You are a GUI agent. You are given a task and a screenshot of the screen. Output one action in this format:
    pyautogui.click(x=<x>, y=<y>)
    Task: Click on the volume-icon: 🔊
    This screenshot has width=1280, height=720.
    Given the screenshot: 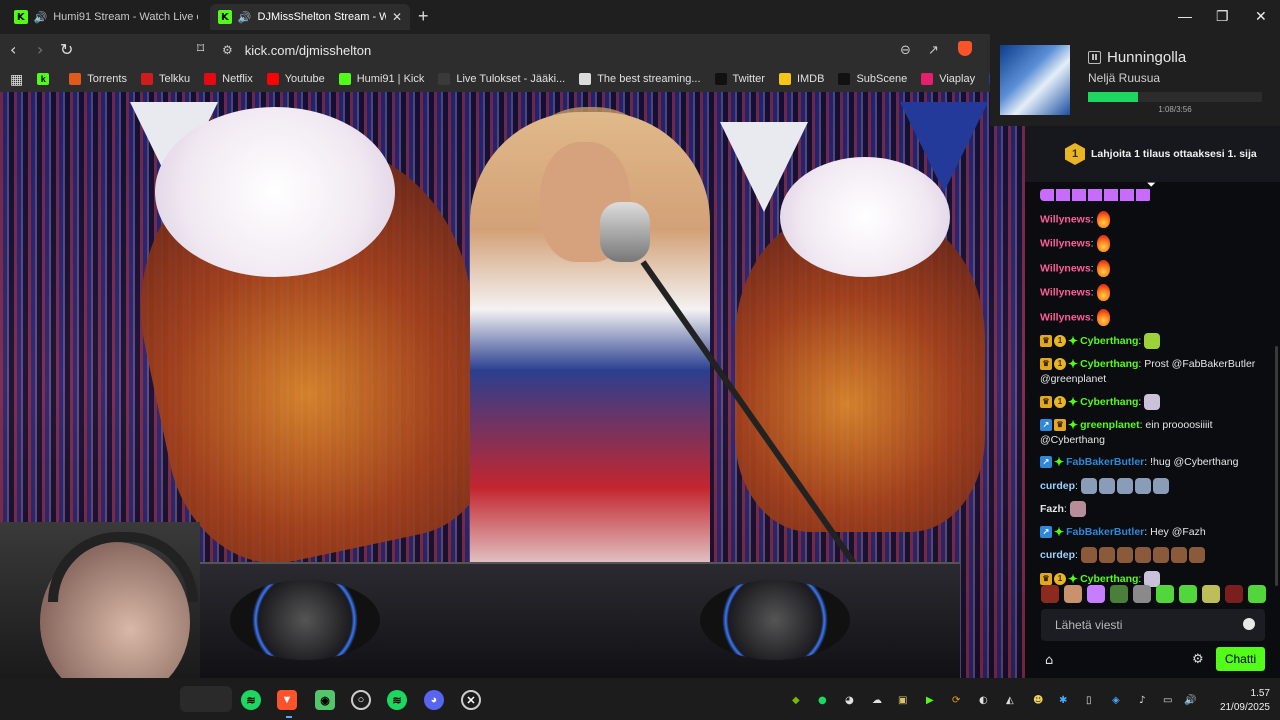 What is the action you would take?
    pyautogui.click(x=1190, y=700)
    